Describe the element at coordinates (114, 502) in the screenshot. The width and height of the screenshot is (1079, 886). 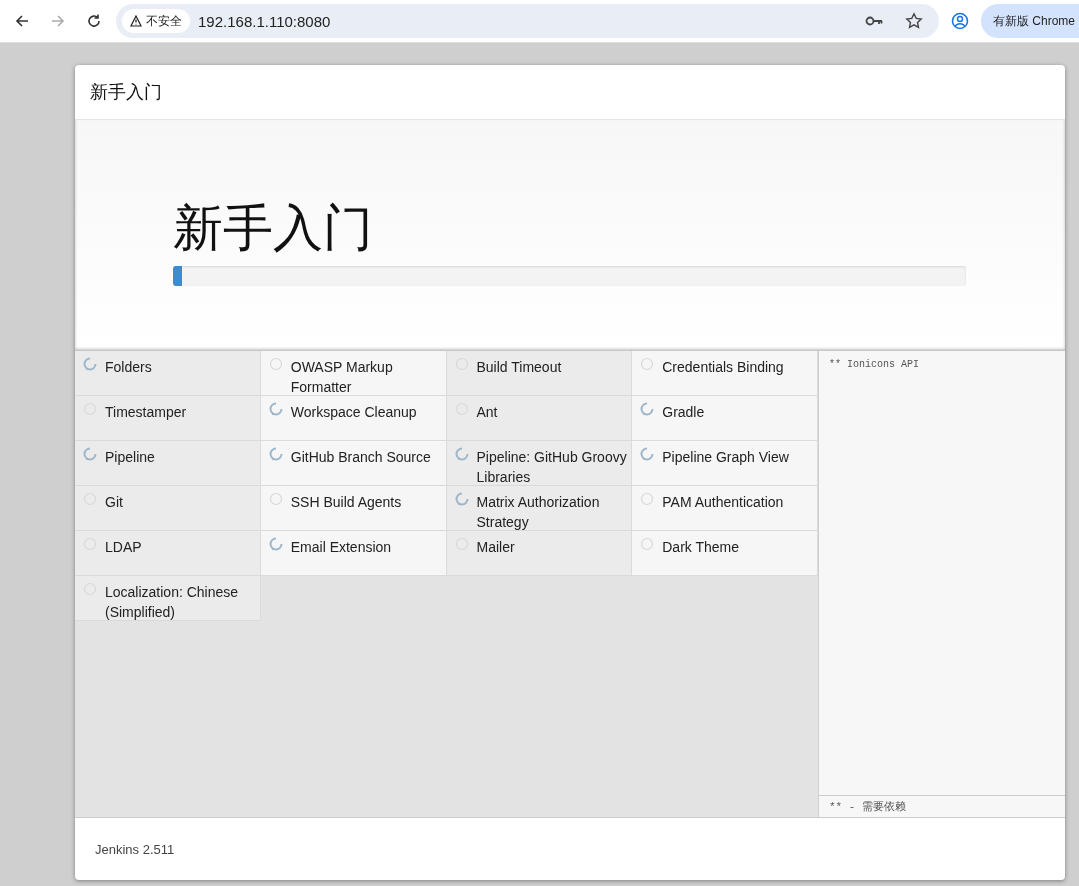
I see `plugin-name: Git` at that location.